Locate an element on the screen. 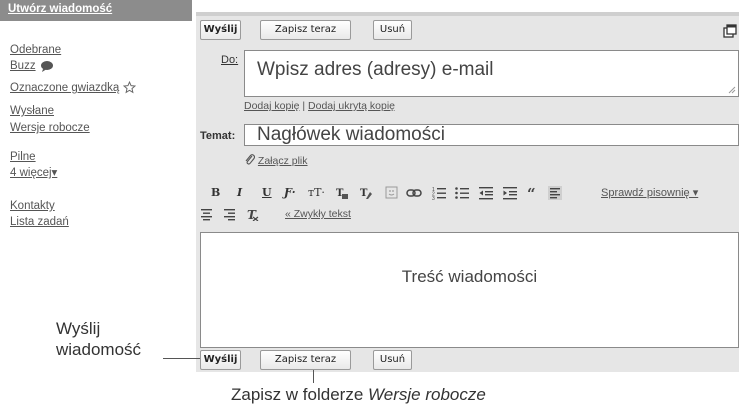  resize-grip-icon is located at coordinates (732, 90).